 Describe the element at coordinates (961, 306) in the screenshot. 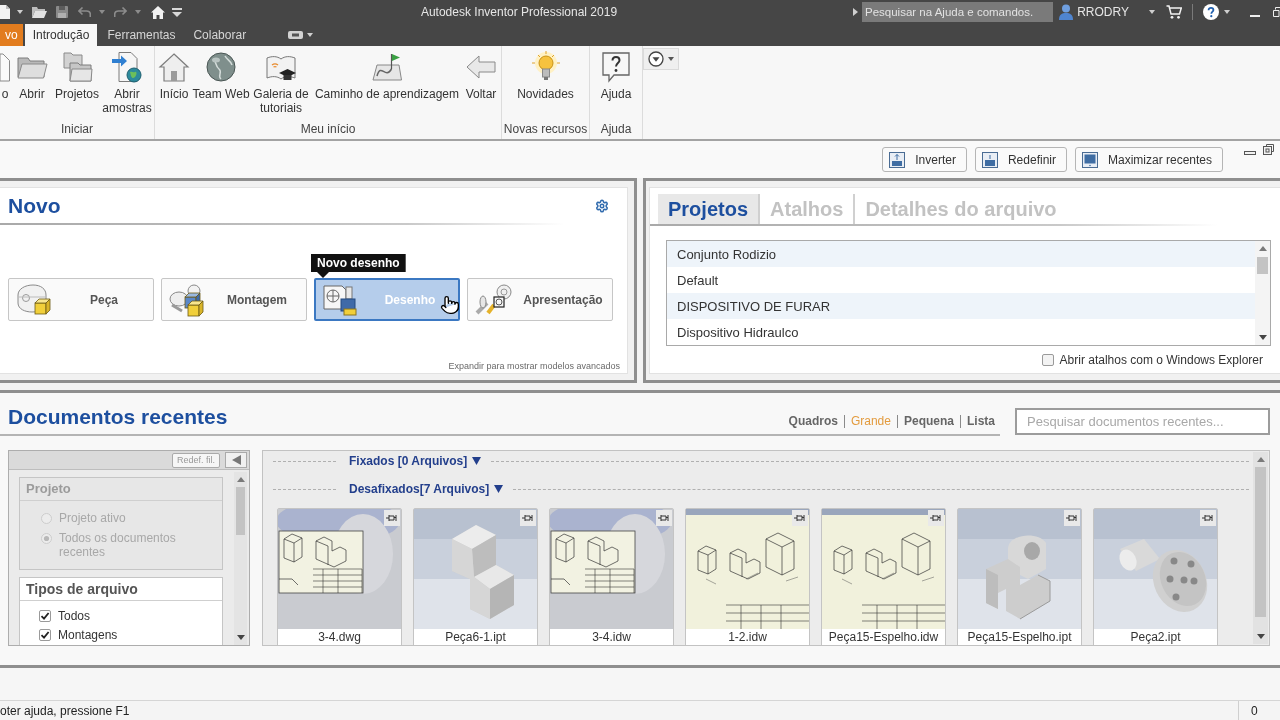

I see `project-list-item: DISPOSITIVO DE FURAR` at that location.